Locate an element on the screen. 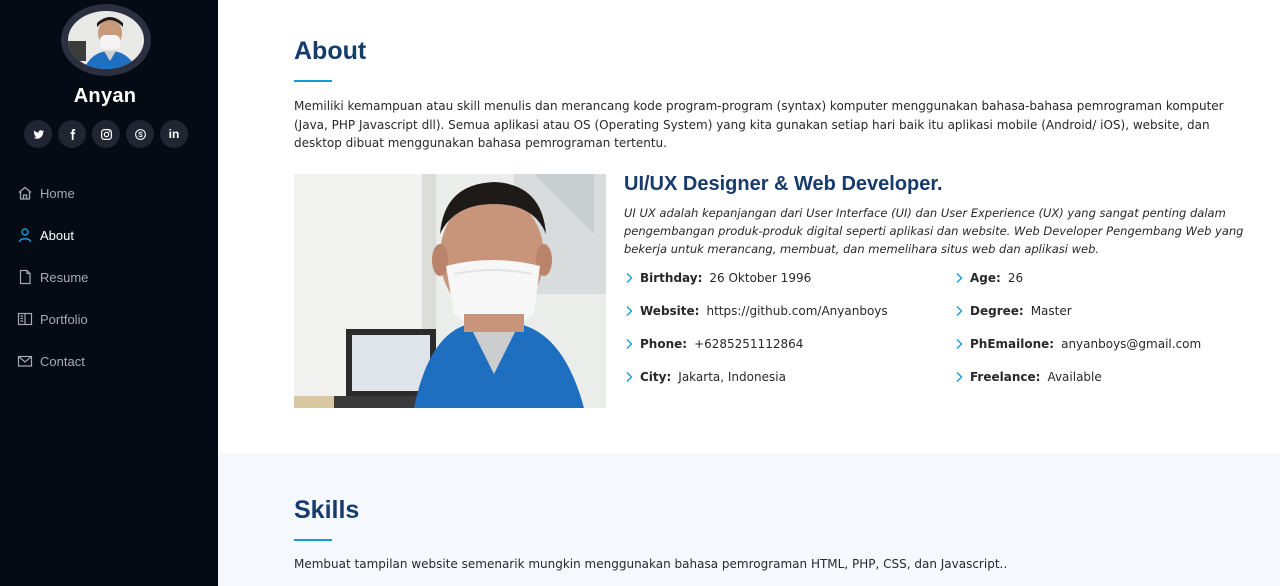 The image size is (1280, 586). info-freelance: Freelance: Available is located at coordinates (1028, 377).